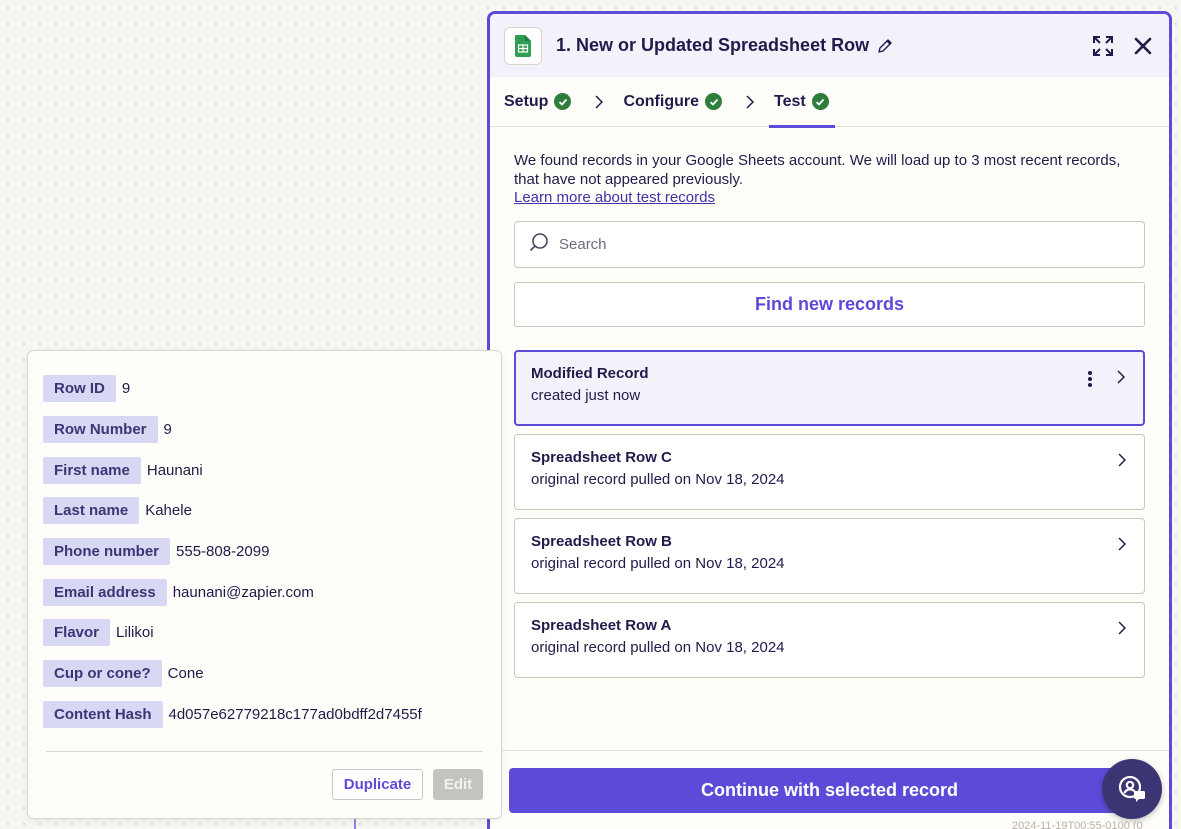 The height and width of the screenshot is (829, 1181). I want to click on field-row: Cup or cone? Cone, so click(123, 673).